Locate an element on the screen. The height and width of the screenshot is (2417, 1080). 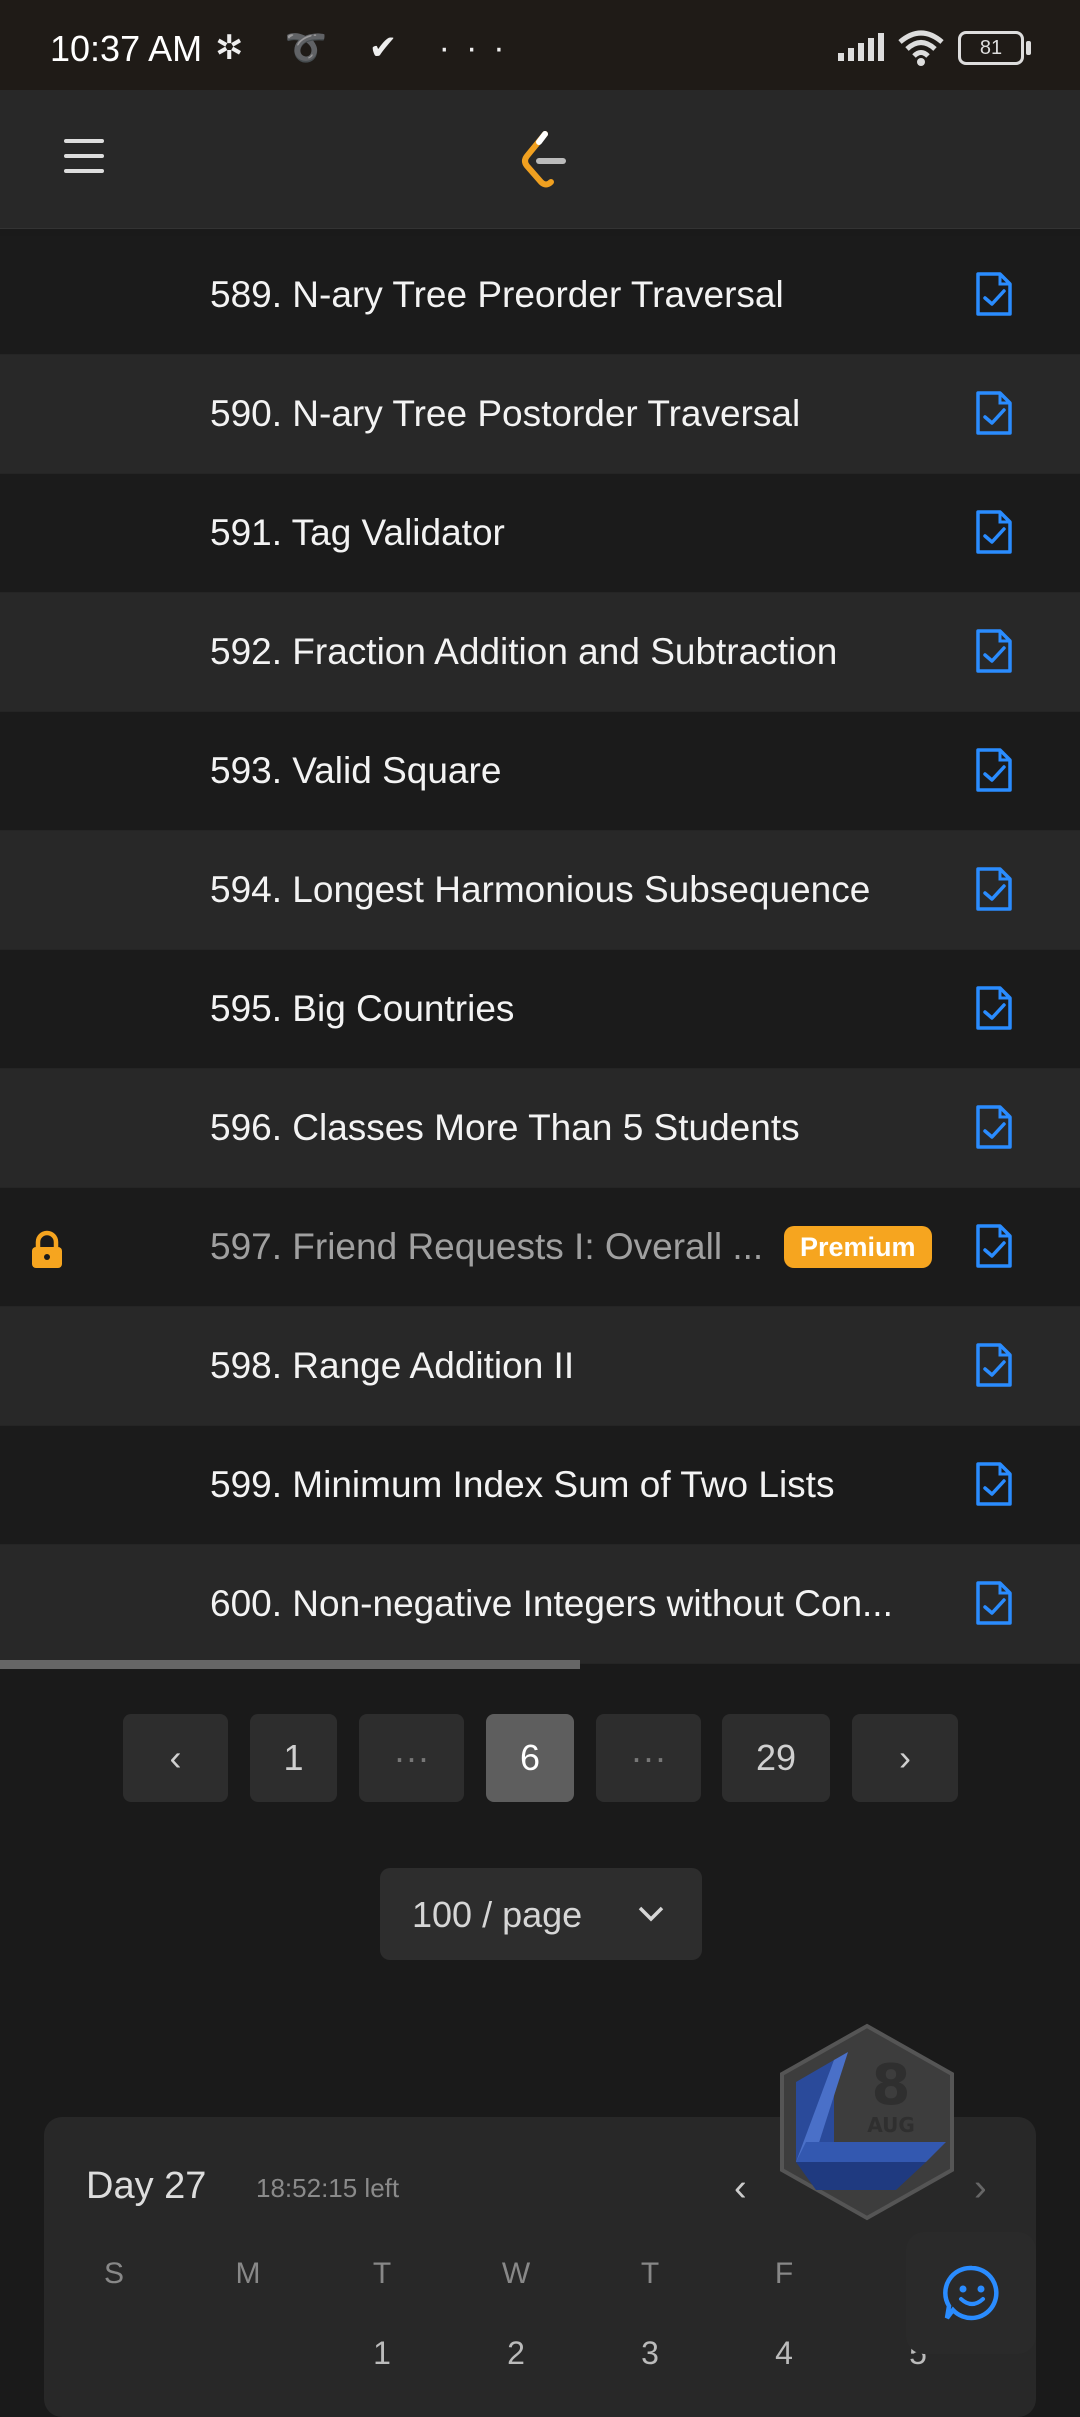
page-size-select: 100 / page is located at coordinates (541, 1914).